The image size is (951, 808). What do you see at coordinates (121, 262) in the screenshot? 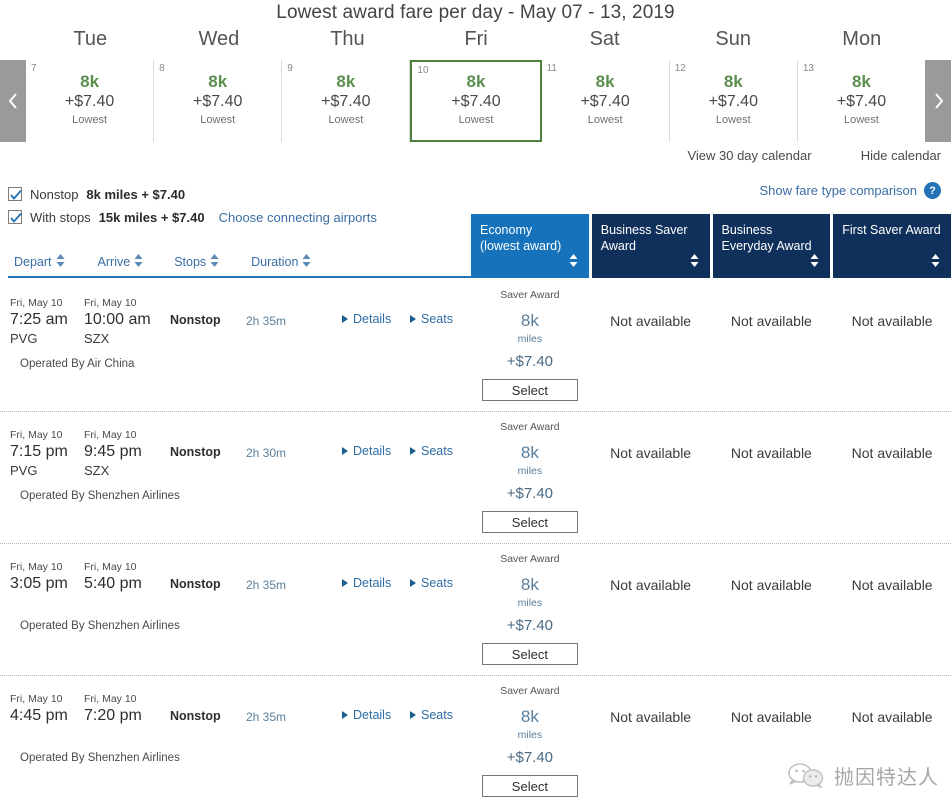
I see `sort-header-arrive: Arrive` at bounding box center [121, 262].